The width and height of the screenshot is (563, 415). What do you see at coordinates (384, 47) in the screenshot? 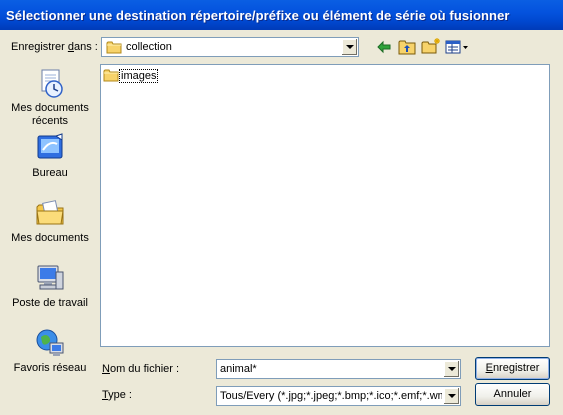
I see `back-arrow-icon` at bounding box center [384, 47].